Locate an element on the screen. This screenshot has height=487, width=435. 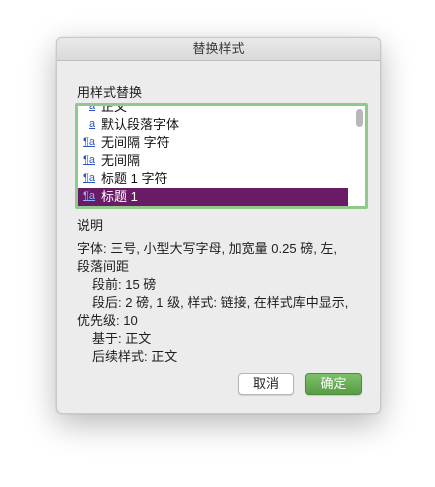
style-list: a 正文 a 默认段落字体 ¶a 无间隔 字符 ¶a 无间隔 ¶a 标题 1 字符 ¶a 标题 1 is located at coordinates (221, 156).